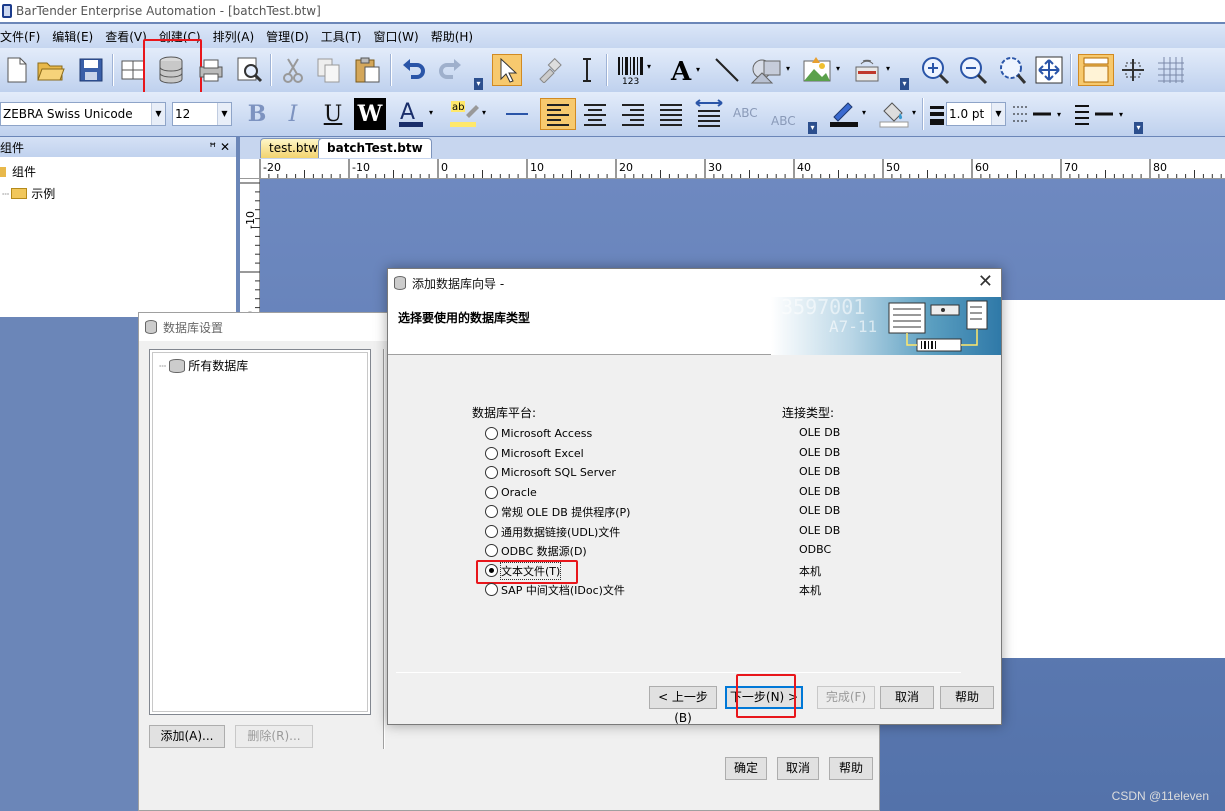  Describe the element at coordinates (370, 114) in the screenshot. I see `reverse-text-icon: W` at that location.